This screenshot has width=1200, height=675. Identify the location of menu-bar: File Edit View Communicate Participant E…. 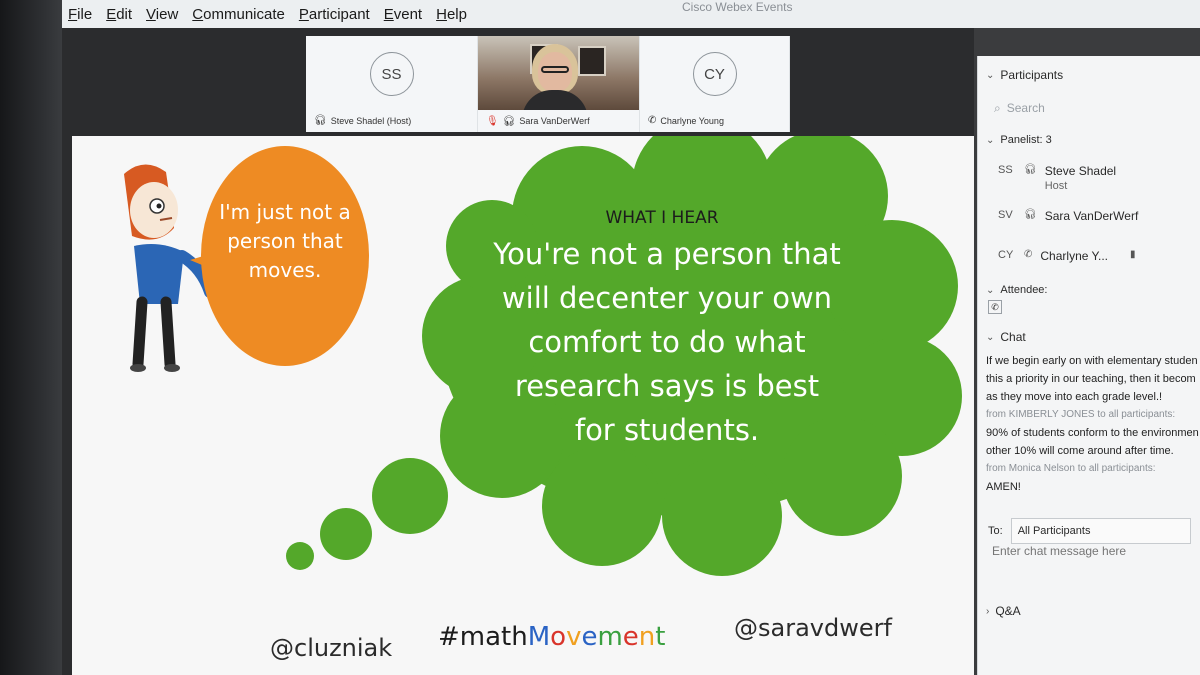
(631, 14).